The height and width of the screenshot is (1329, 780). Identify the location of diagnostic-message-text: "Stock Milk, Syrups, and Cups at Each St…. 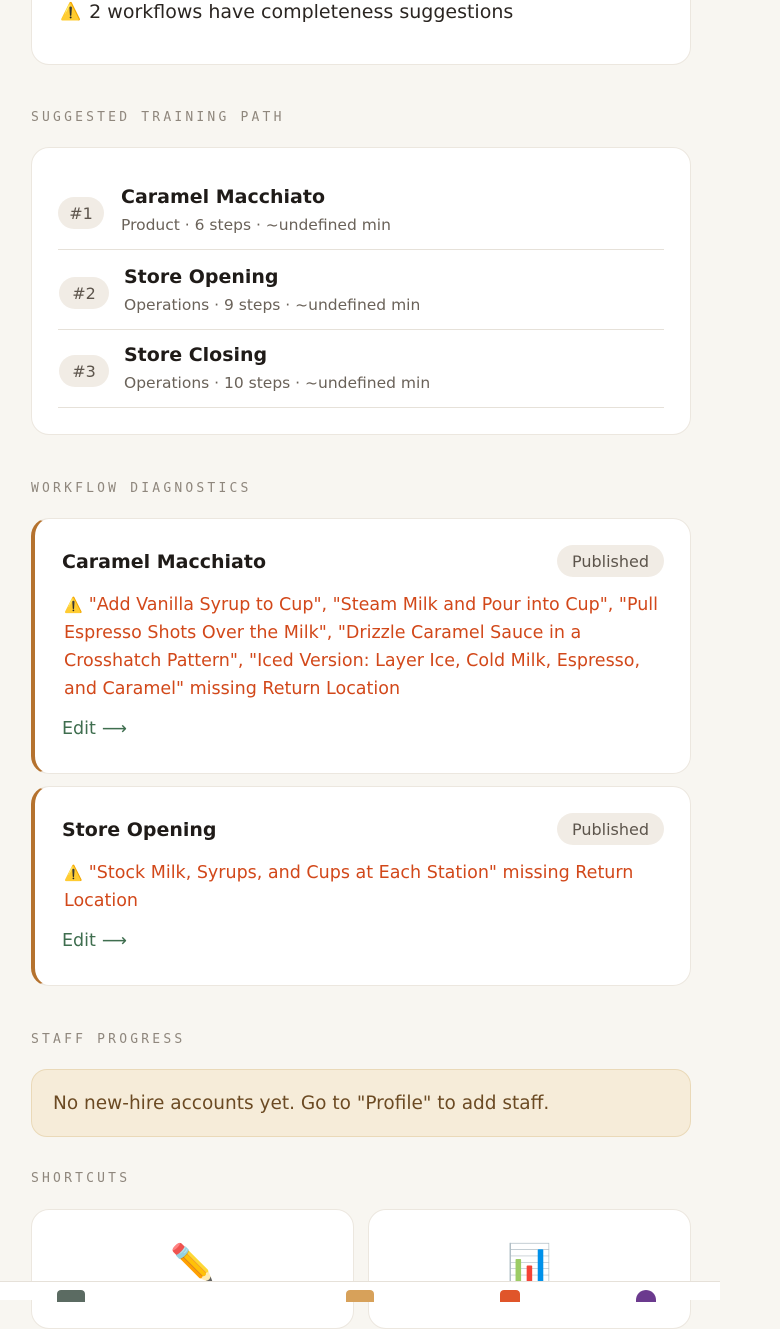
(349, 887).